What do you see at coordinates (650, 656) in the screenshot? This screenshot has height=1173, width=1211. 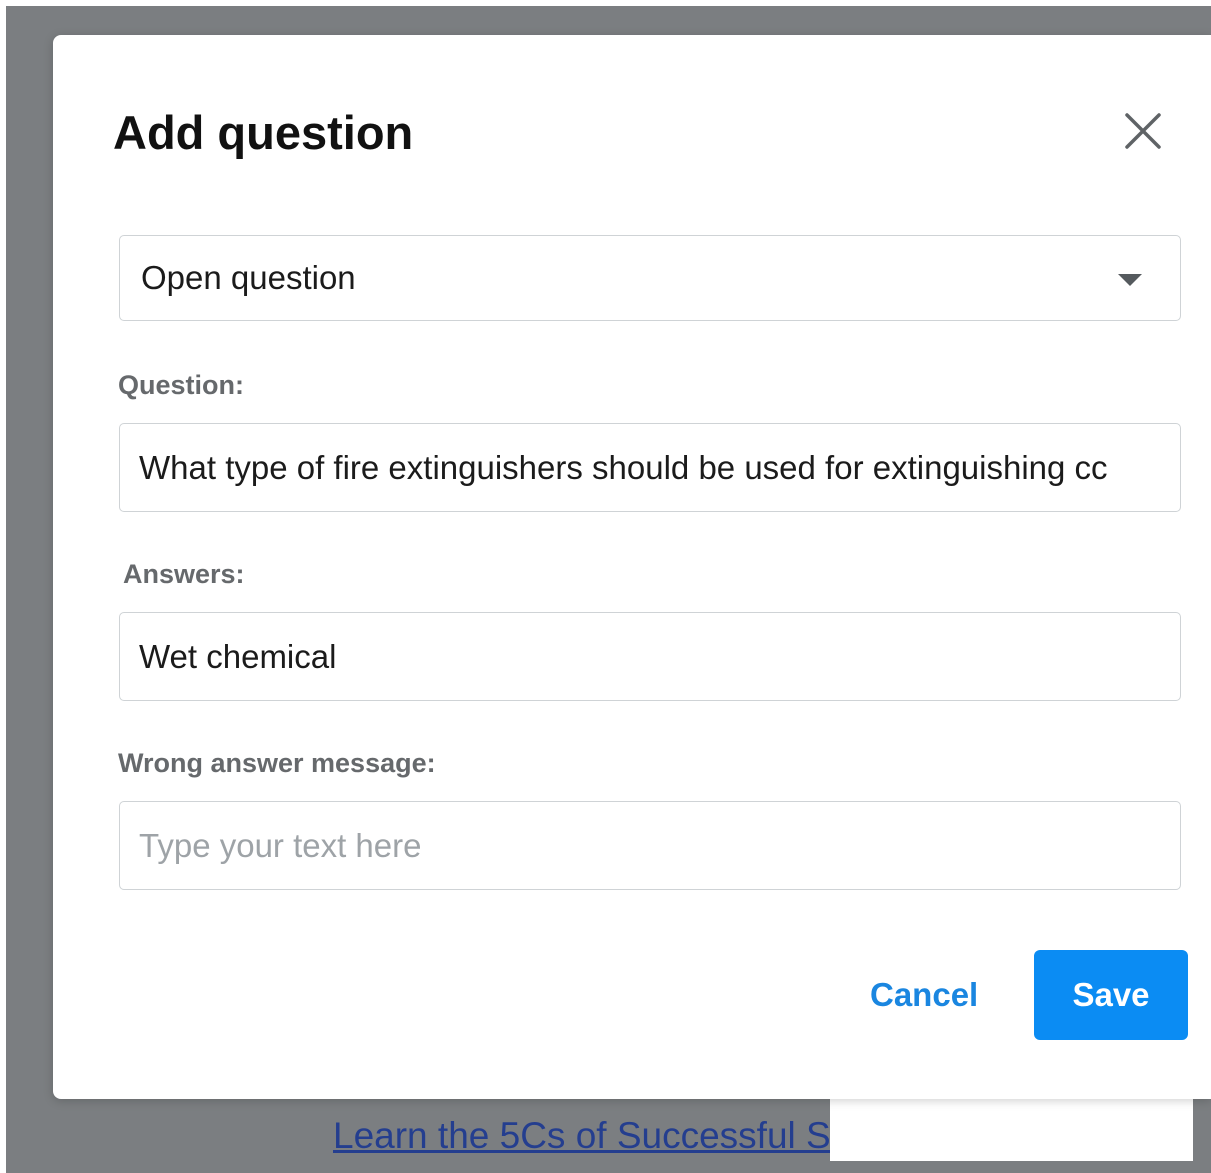 I see `answers-input: Wet chemical` at bounding box center [650, 656].